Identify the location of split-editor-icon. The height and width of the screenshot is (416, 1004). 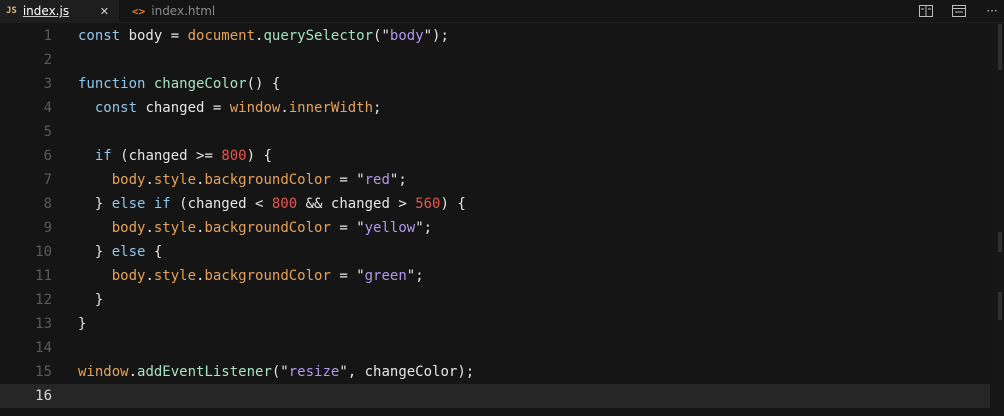
(926, 11).